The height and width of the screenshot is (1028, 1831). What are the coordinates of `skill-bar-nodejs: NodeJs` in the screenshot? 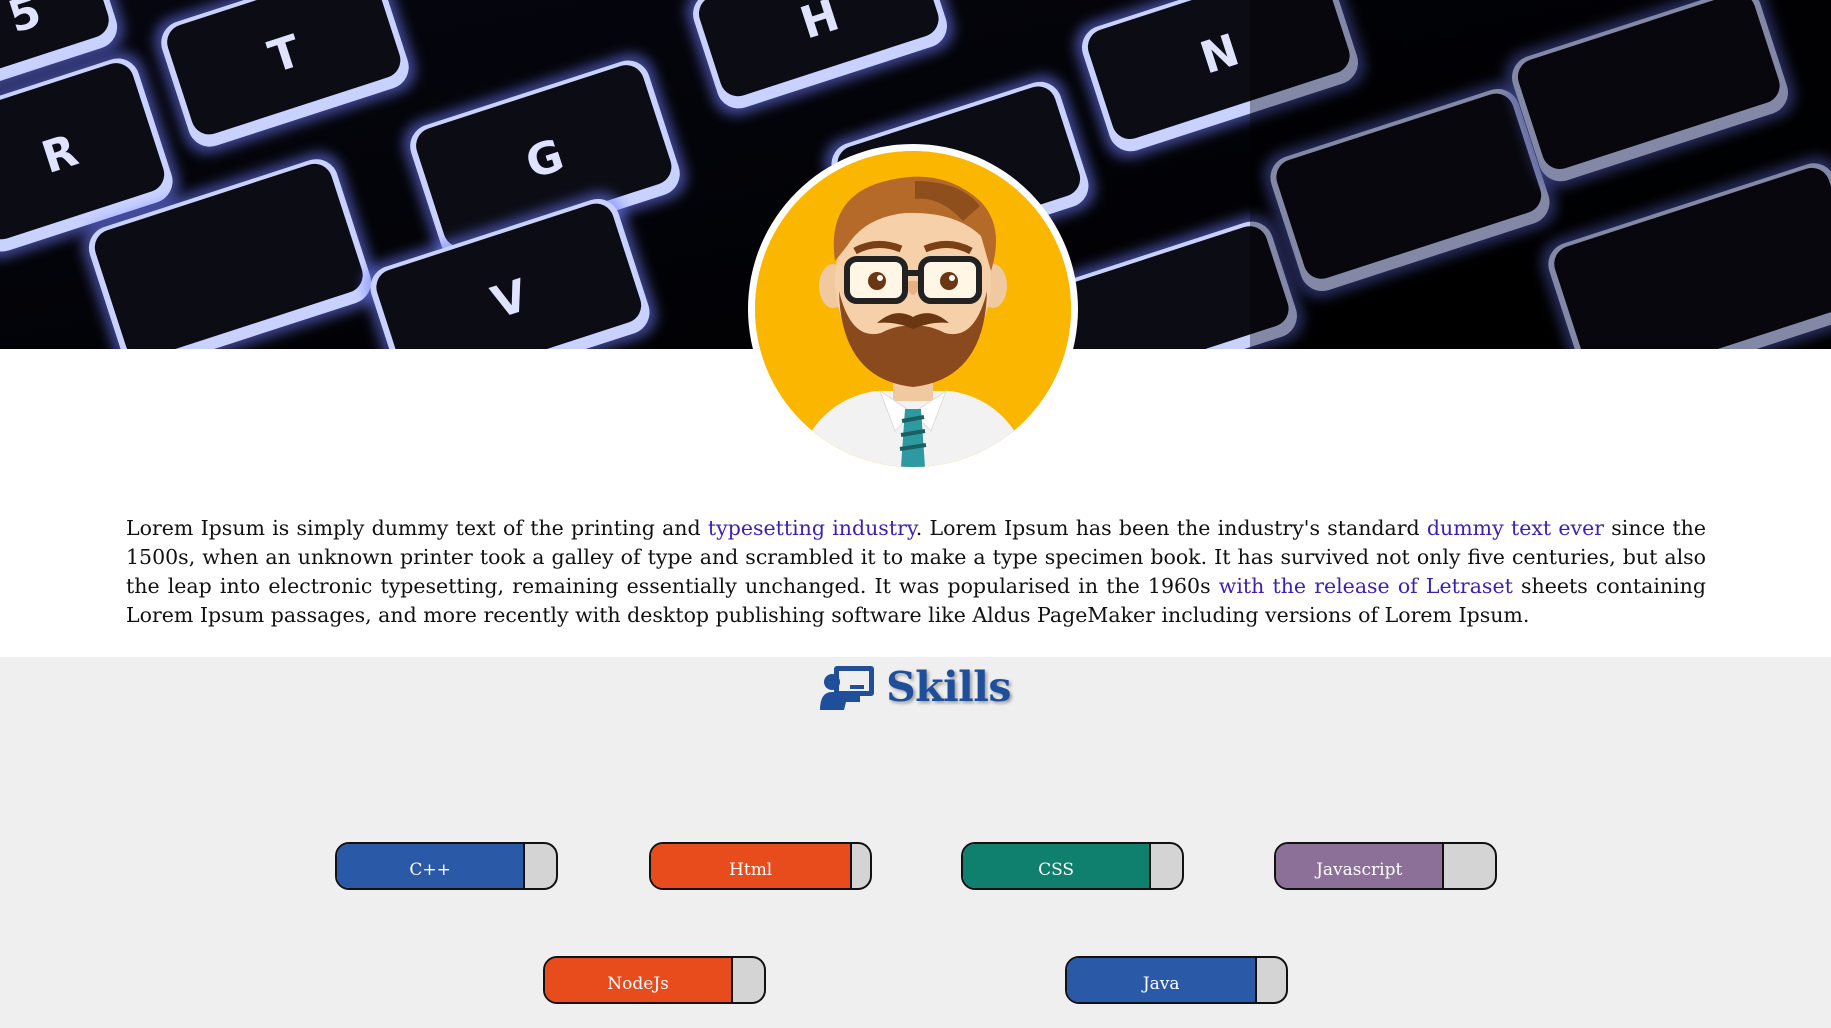 It's located at (654, 980).